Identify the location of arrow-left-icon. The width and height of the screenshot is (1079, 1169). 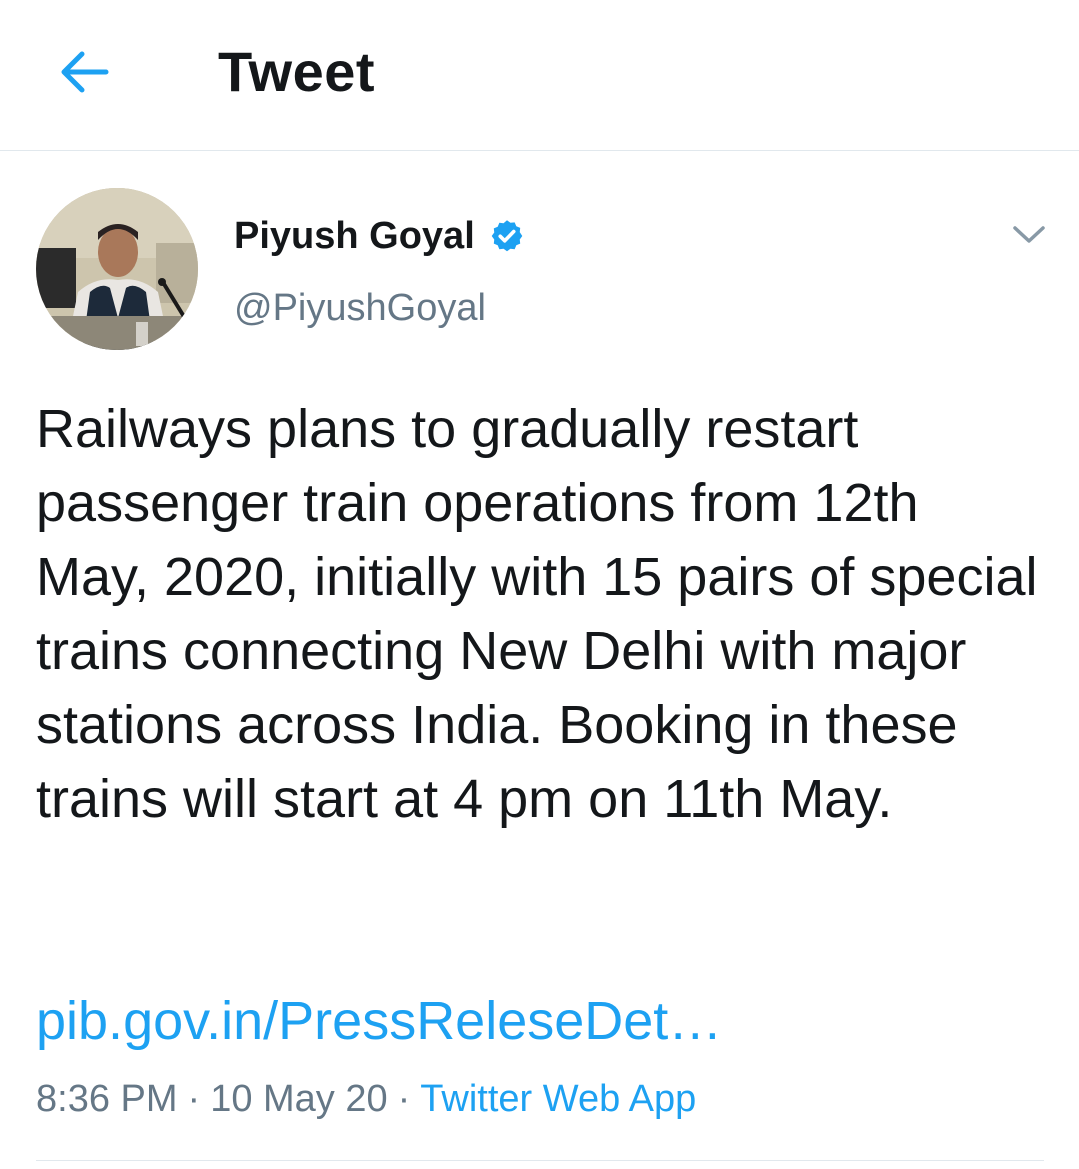
(85, 72).